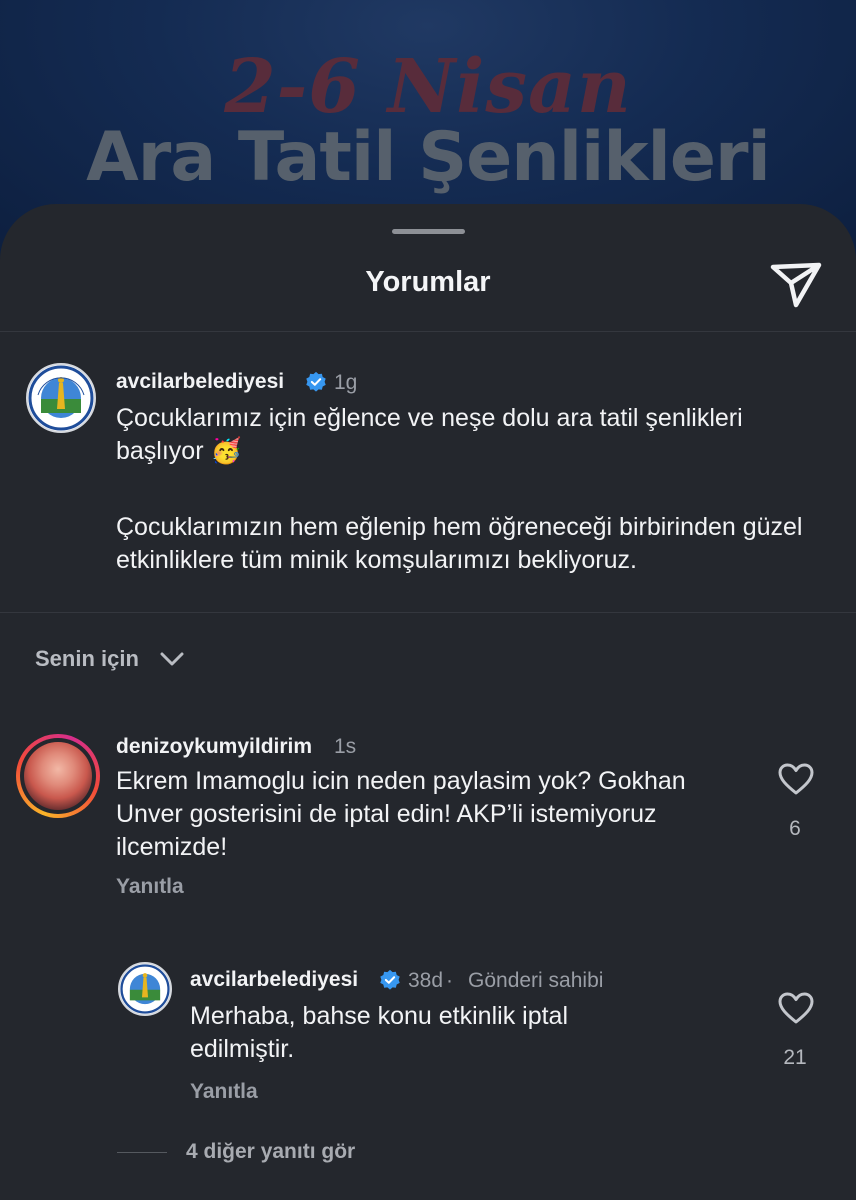  Describe the element at coordinates (142, 1152) in the screenshot. I see `replies-thread-line` at that location.